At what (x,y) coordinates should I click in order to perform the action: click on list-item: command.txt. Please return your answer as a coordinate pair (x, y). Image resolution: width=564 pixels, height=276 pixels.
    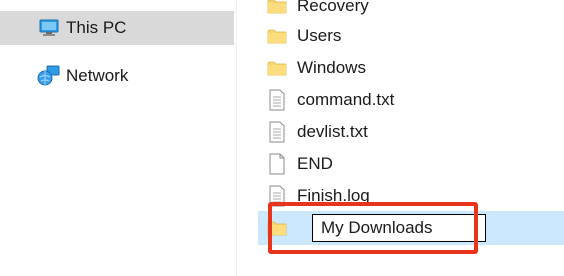
    Looking at the image, I should click on (411, 100).